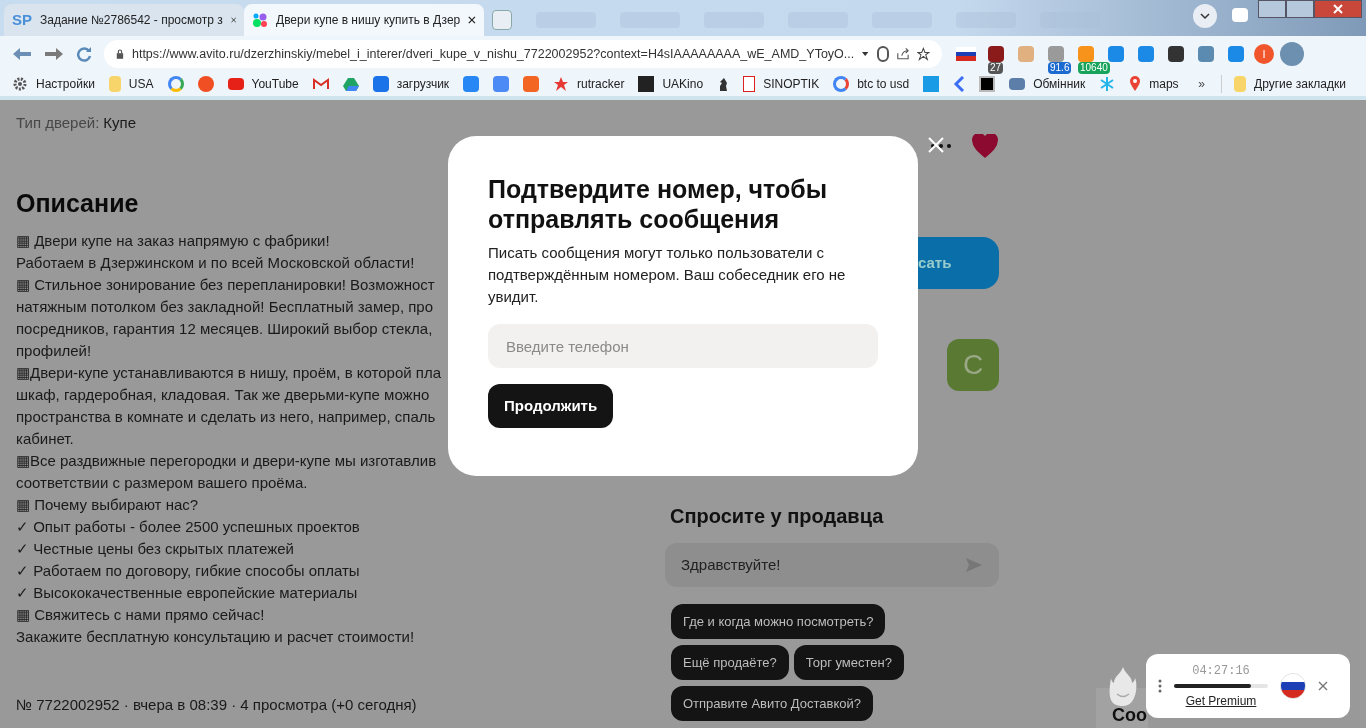  What do you see at coordinates (215, 263) in the screenshot?
I see `description-line: Работаем в Дзержинском и по всей Московской области!` at bounding box center [215, 263].